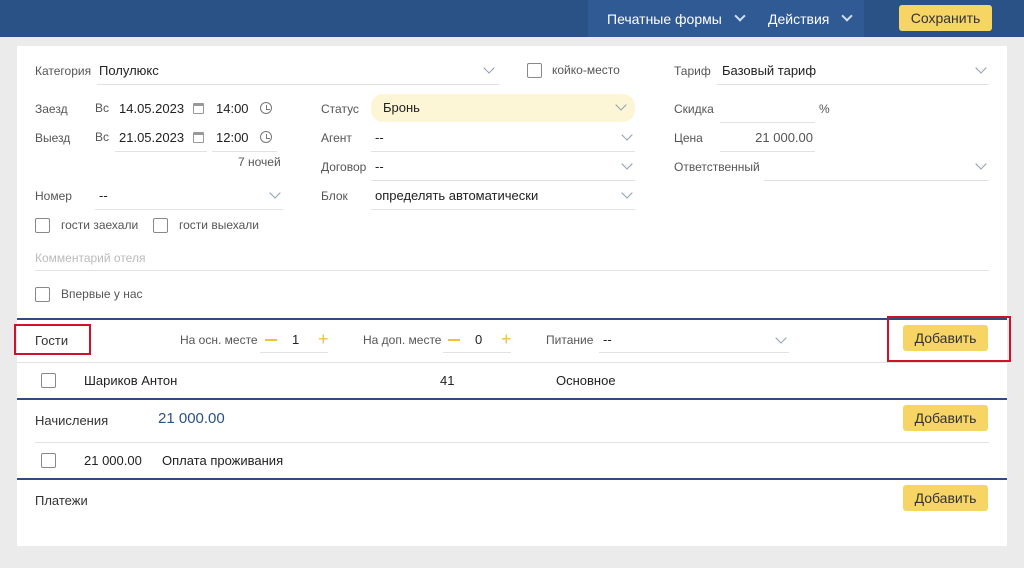 The image size is (1024, 568). I want to click on charge-description: Оплата проживания, so click(223, 460).